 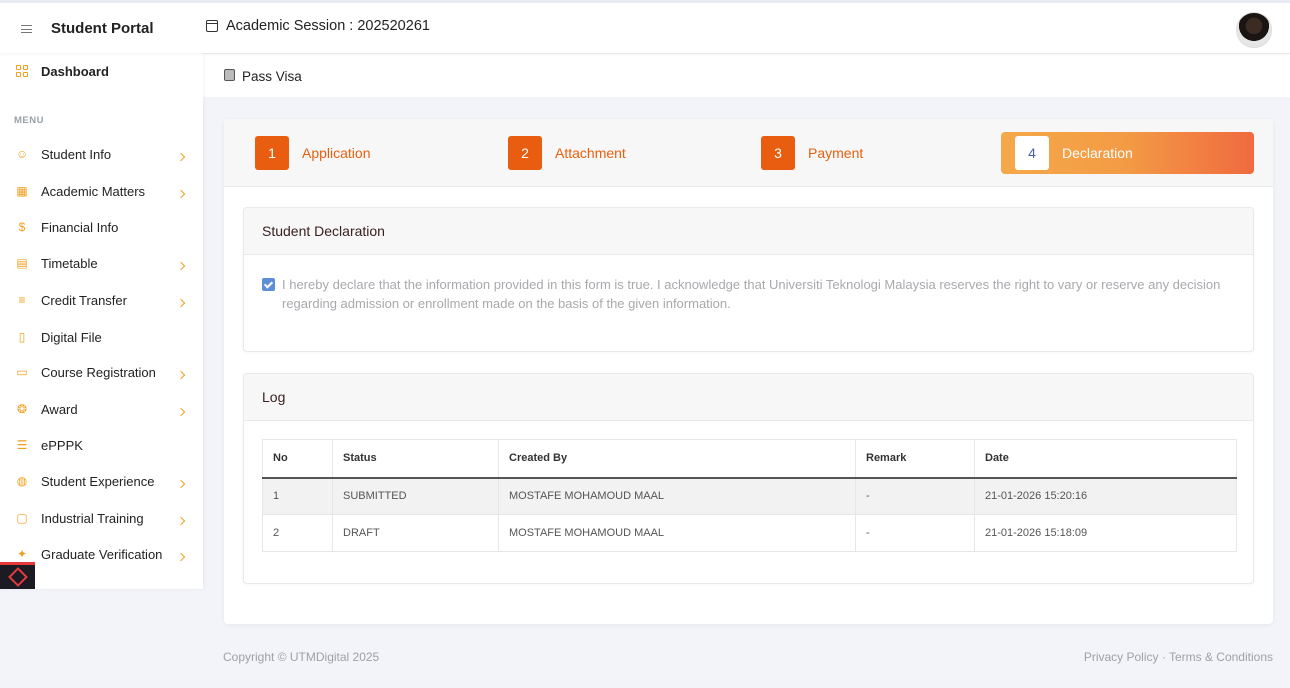 I want to click on sidebar-item-student-info: ☺ Student Info, so click(x=101, y=154).